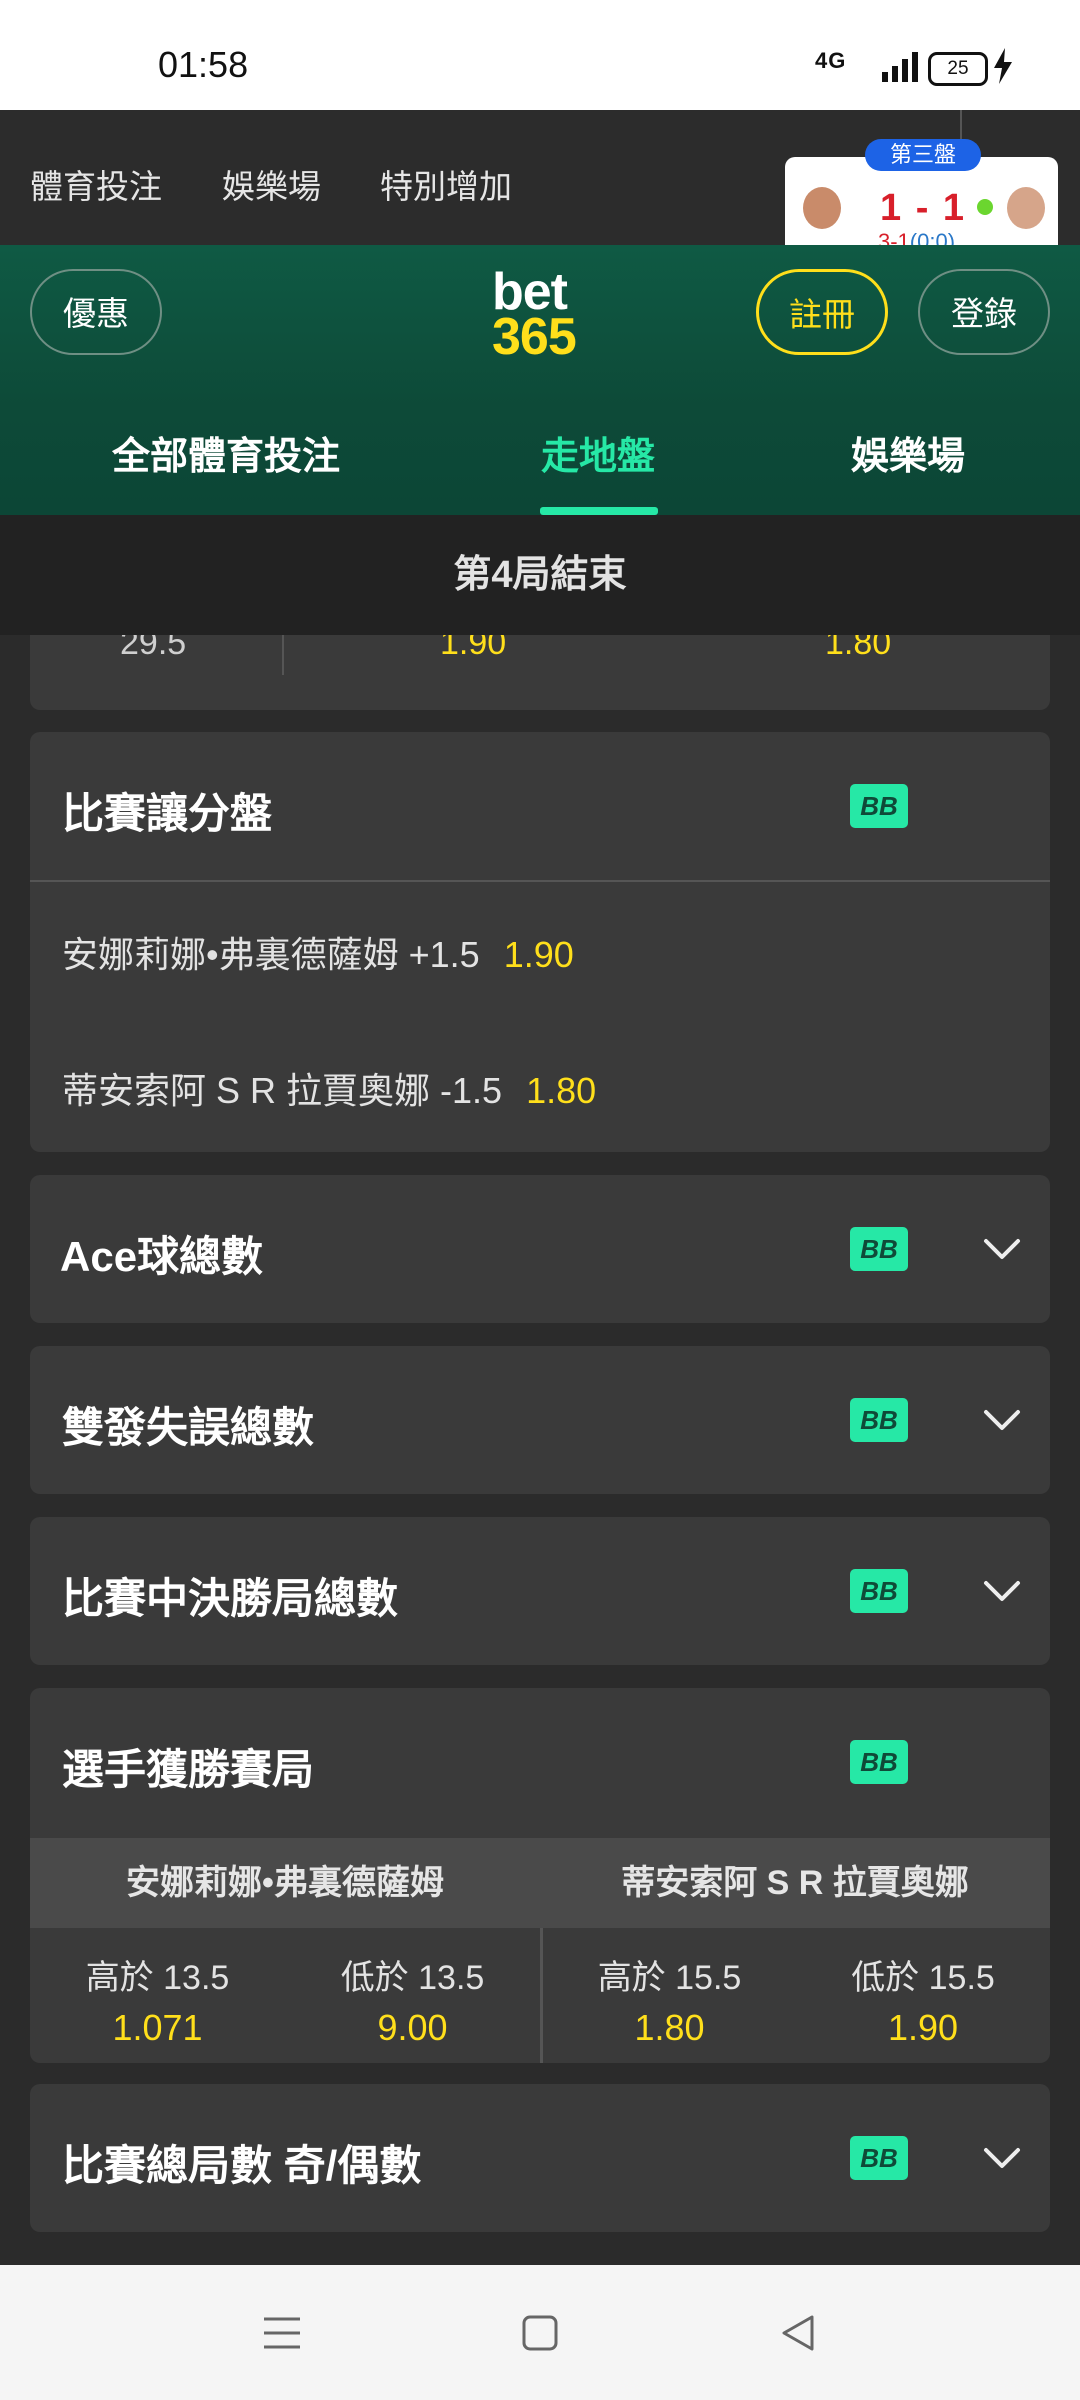 The image size is (1080, 2400). Describe the element at coordinates (285, 1883) in the screenshot. I see `player1-name: 安娜莉娜•弗裏德薩姆` at that location.